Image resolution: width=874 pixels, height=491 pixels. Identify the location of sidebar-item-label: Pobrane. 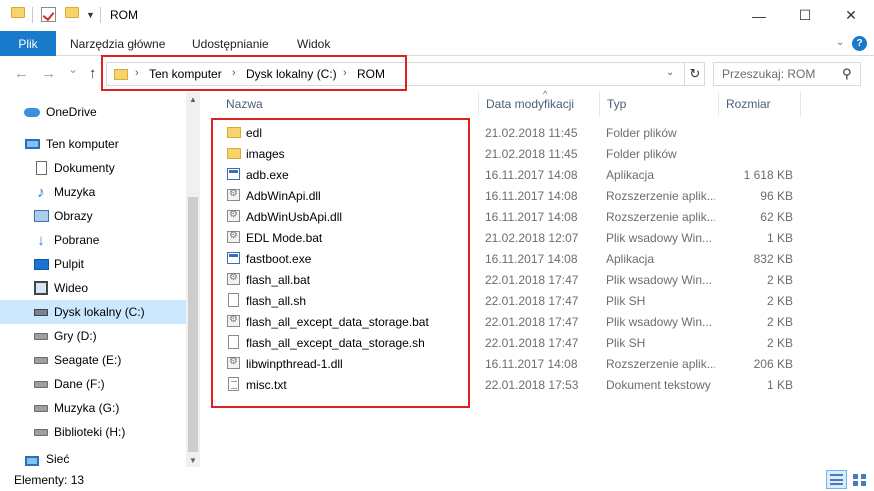
(77, 240).